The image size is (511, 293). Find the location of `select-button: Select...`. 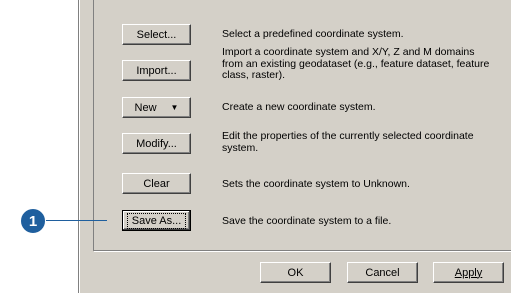

select-button: Select... is located at coordinates (156, 34).